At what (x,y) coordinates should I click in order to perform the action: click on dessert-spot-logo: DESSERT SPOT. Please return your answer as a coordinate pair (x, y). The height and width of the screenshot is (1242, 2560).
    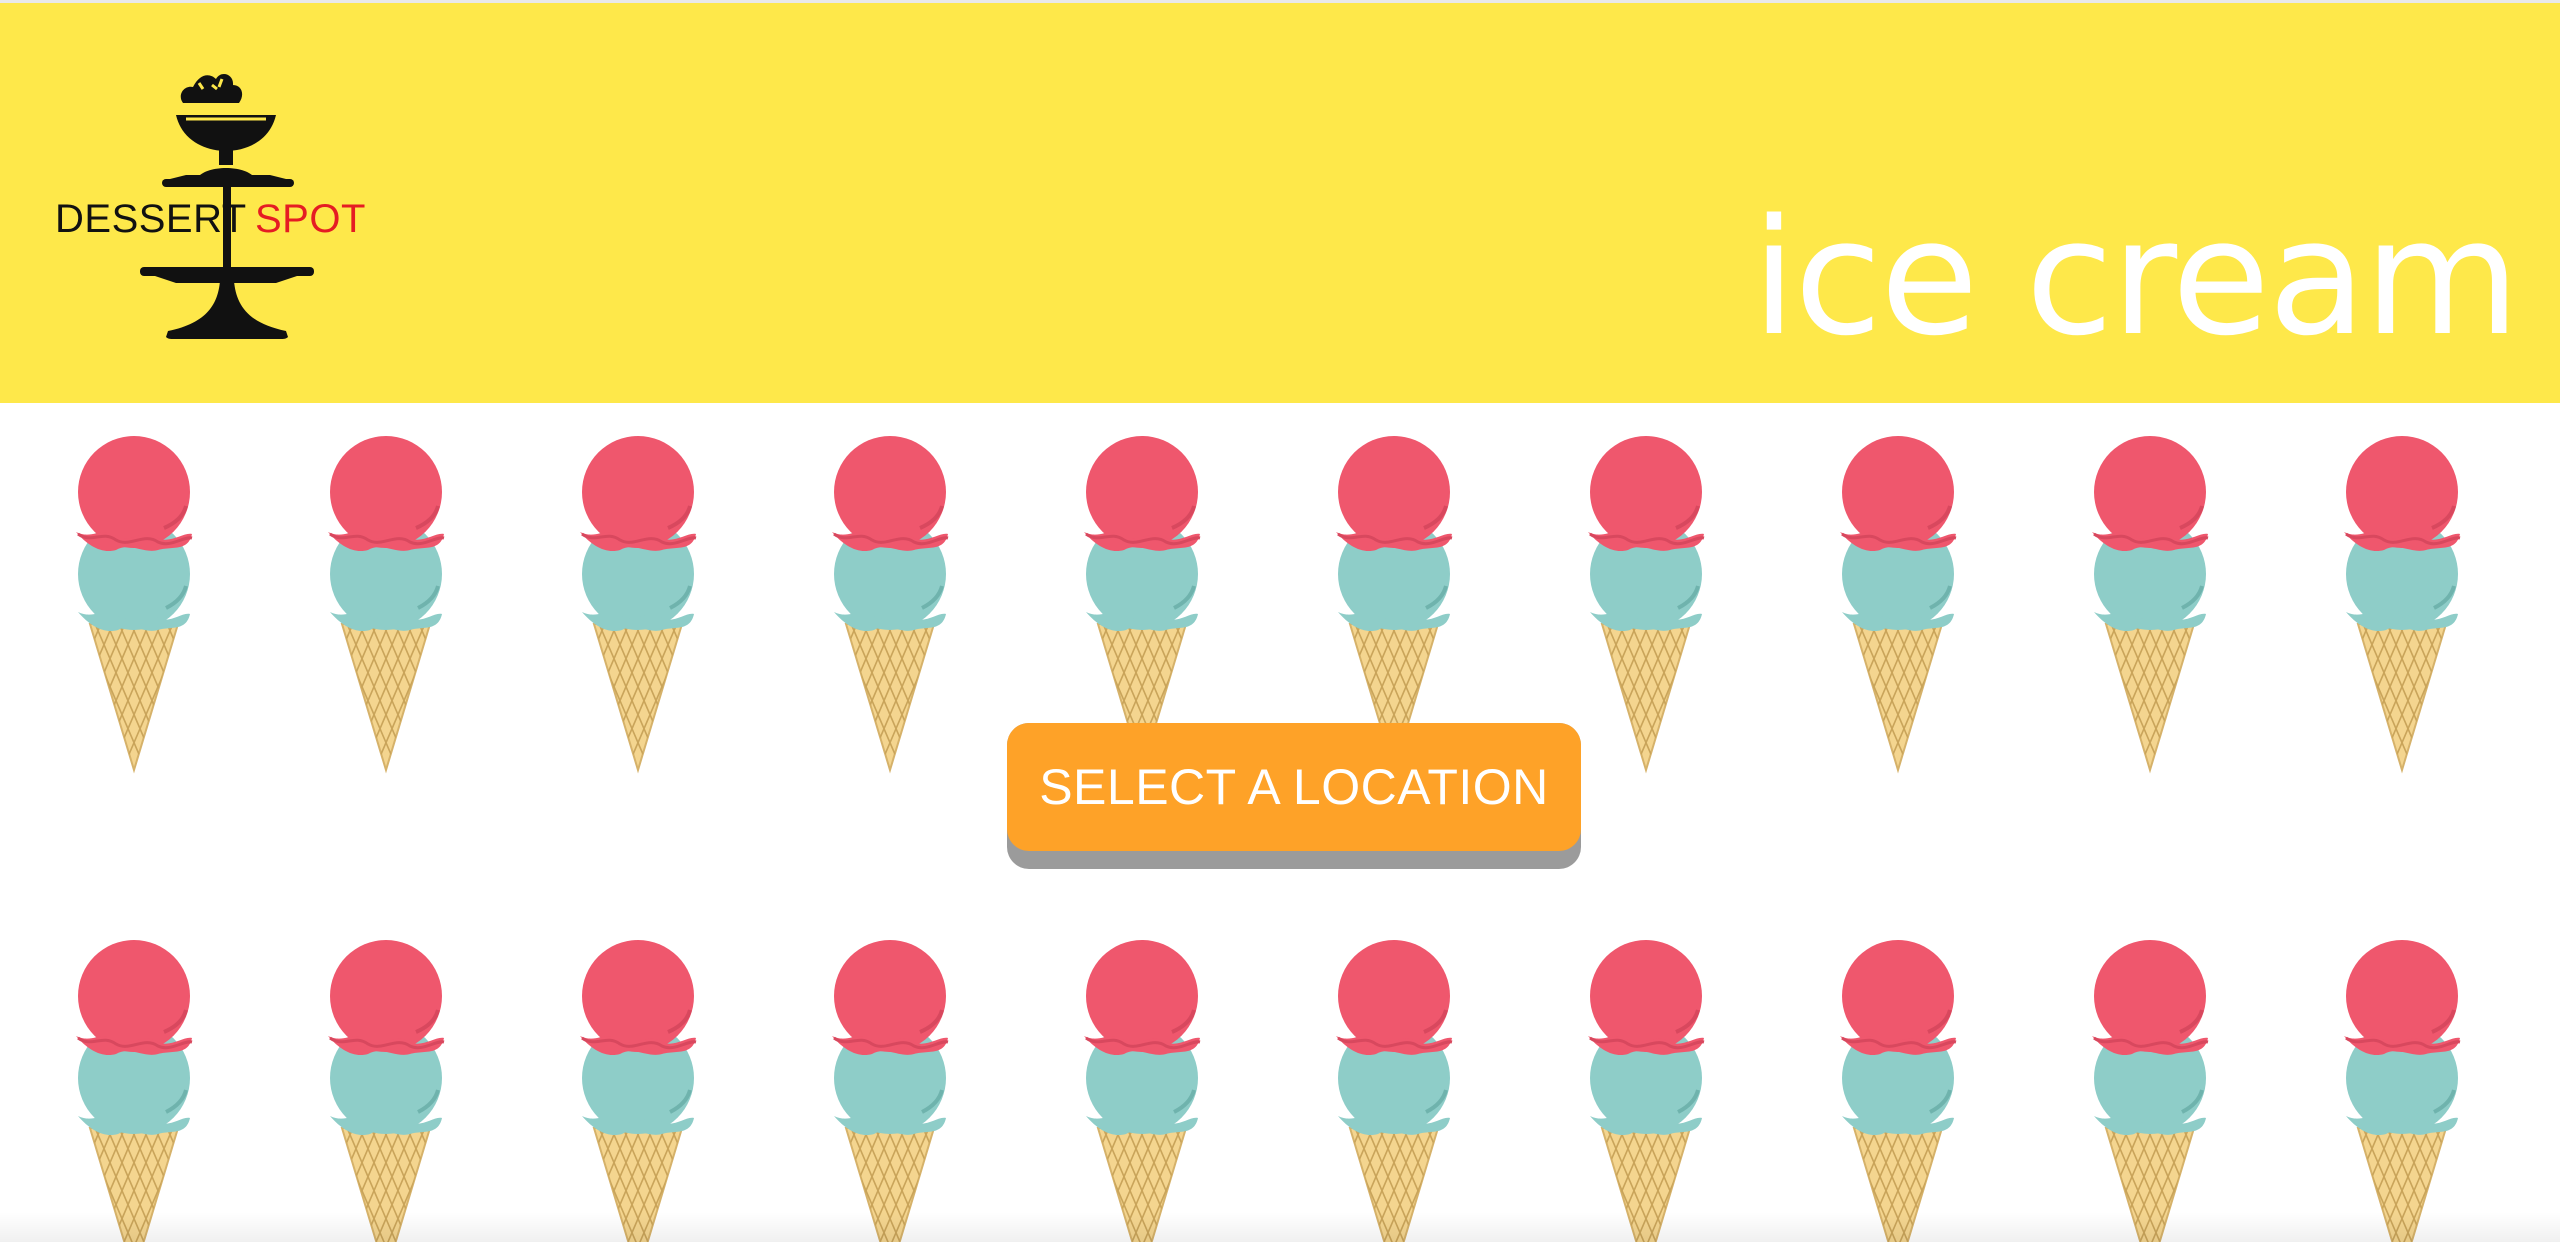
    Looking at the image, I should click on (215, 206).